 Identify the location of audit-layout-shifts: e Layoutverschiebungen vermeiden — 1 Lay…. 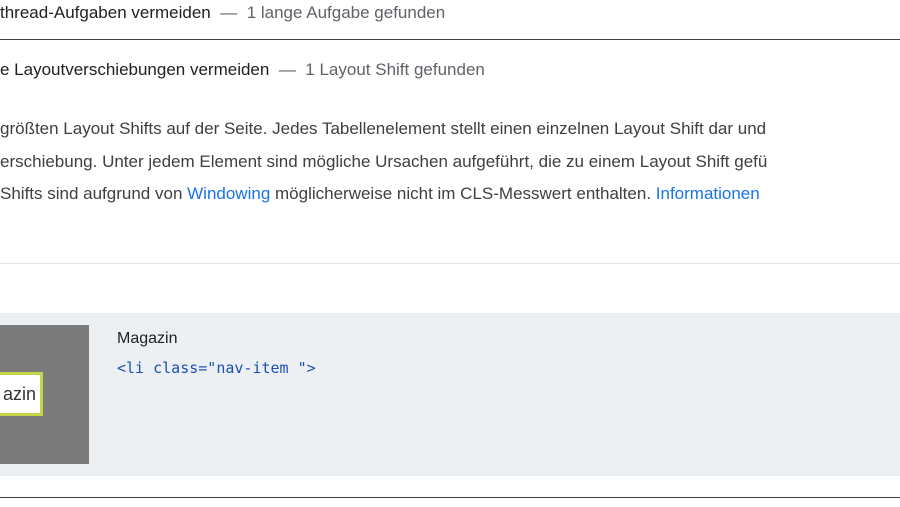
(450, 70).